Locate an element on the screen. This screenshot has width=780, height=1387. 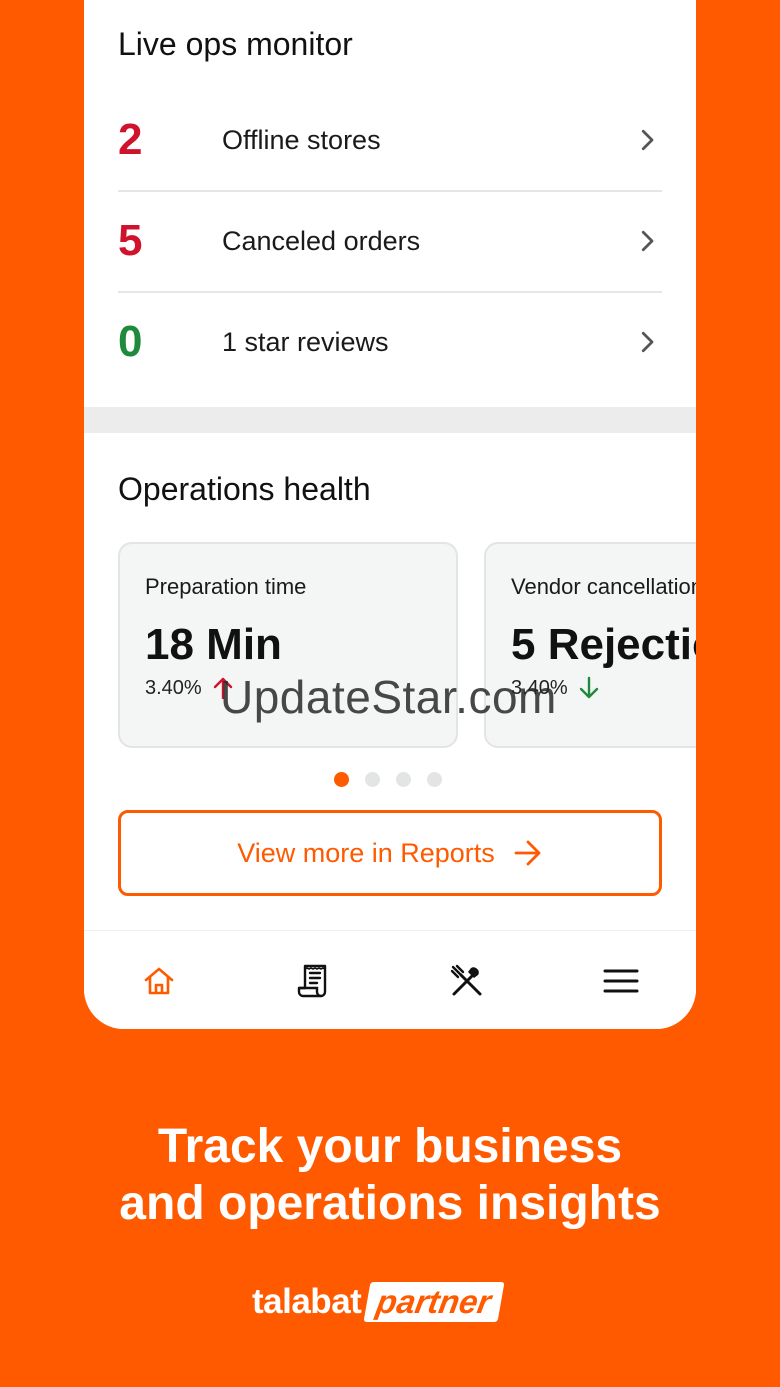
monitor-label: Canceled orders is located at coordinates (321, 240).